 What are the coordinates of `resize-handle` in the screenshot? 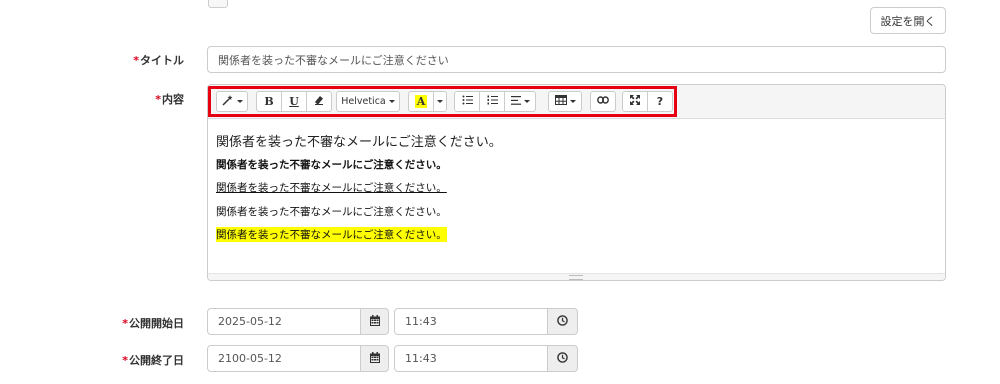 It's located at (576, 277).